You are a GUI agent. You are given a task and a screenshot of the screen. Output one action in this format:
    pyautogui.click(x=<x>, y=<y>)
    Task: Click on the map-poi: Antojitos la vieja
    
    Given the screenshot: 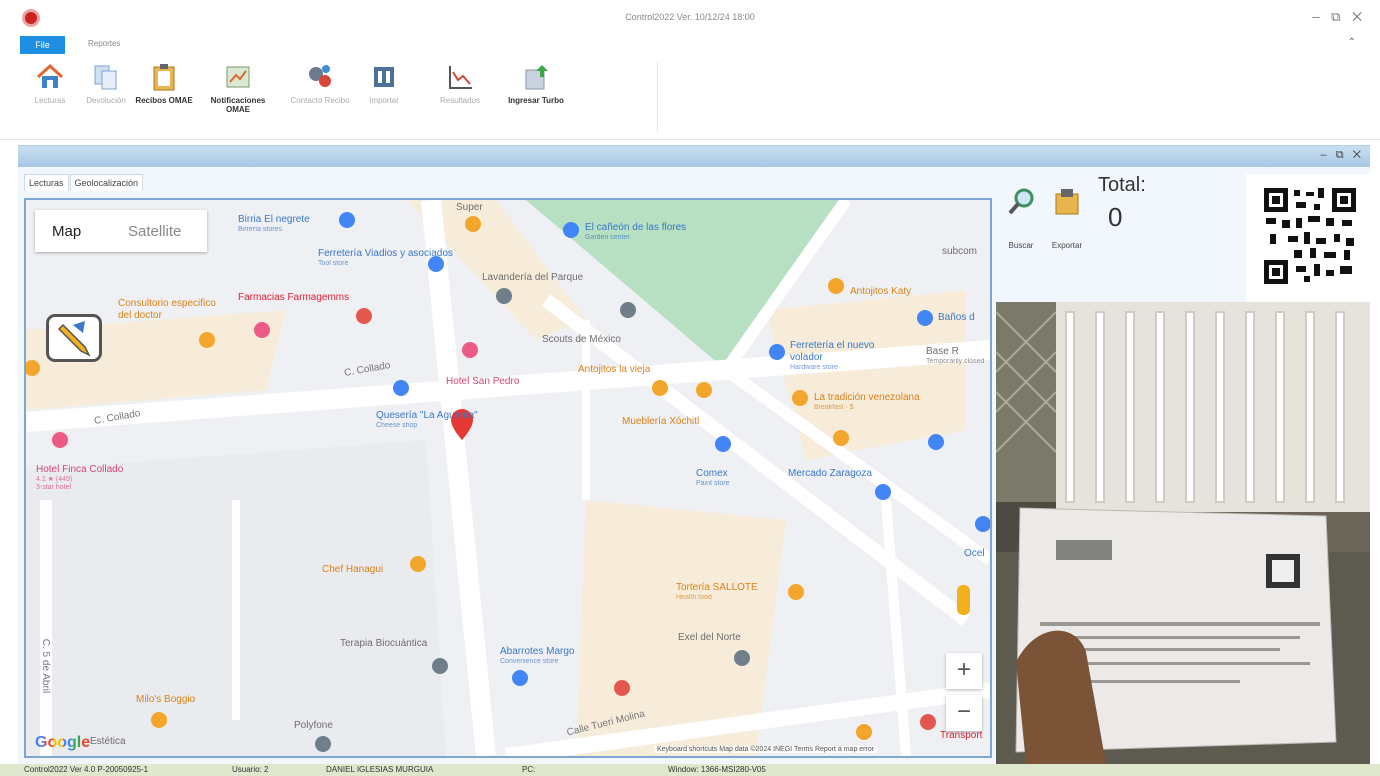 What is the action you would take?
    pyautogui.click(x=614, y=370)
    